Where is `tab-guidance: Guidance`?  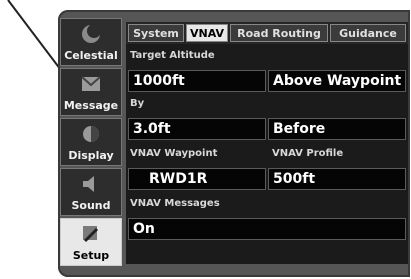 tab-guidance: Guidance is located at coordinates (368, 33).